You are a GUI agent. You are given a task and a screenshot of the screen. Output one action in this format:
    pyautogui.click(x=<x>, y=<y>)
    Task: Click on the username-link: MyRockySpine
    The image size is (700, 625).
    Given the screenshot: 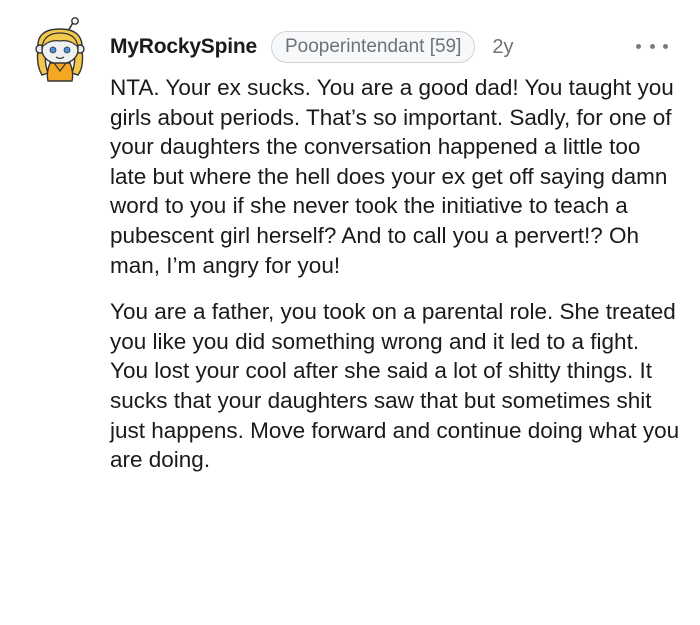 What is the action you would take?
    pyautogui.click(x=183, y=47)
    